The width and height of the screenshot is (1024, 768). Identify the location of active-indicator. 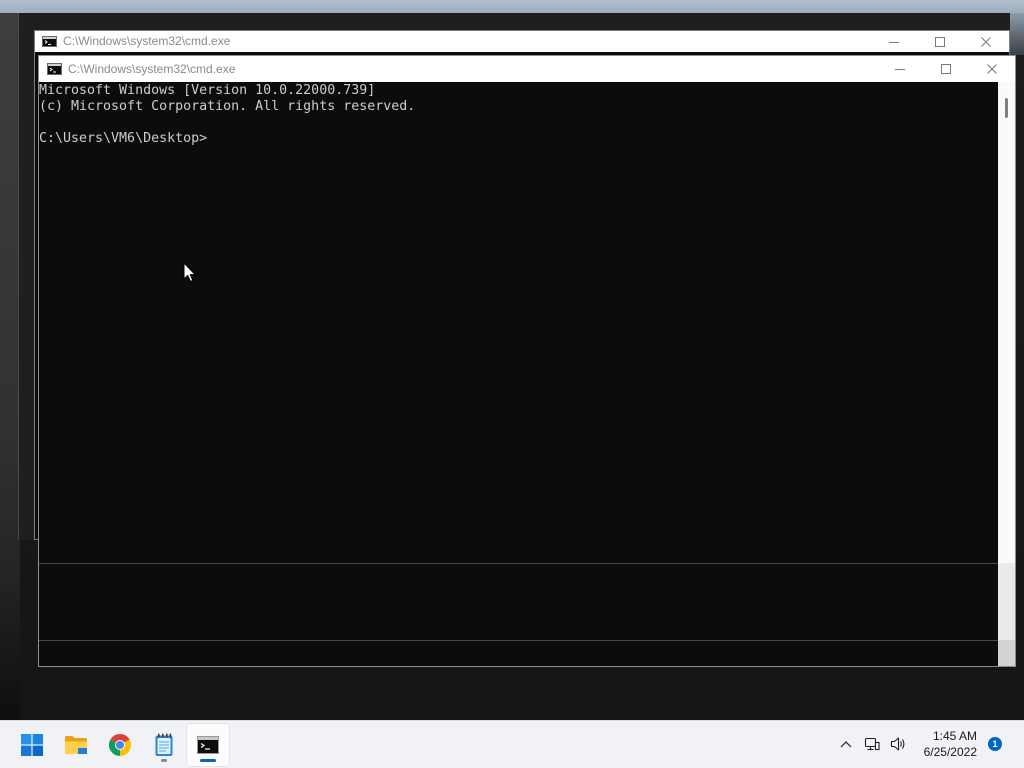
(208, 760).